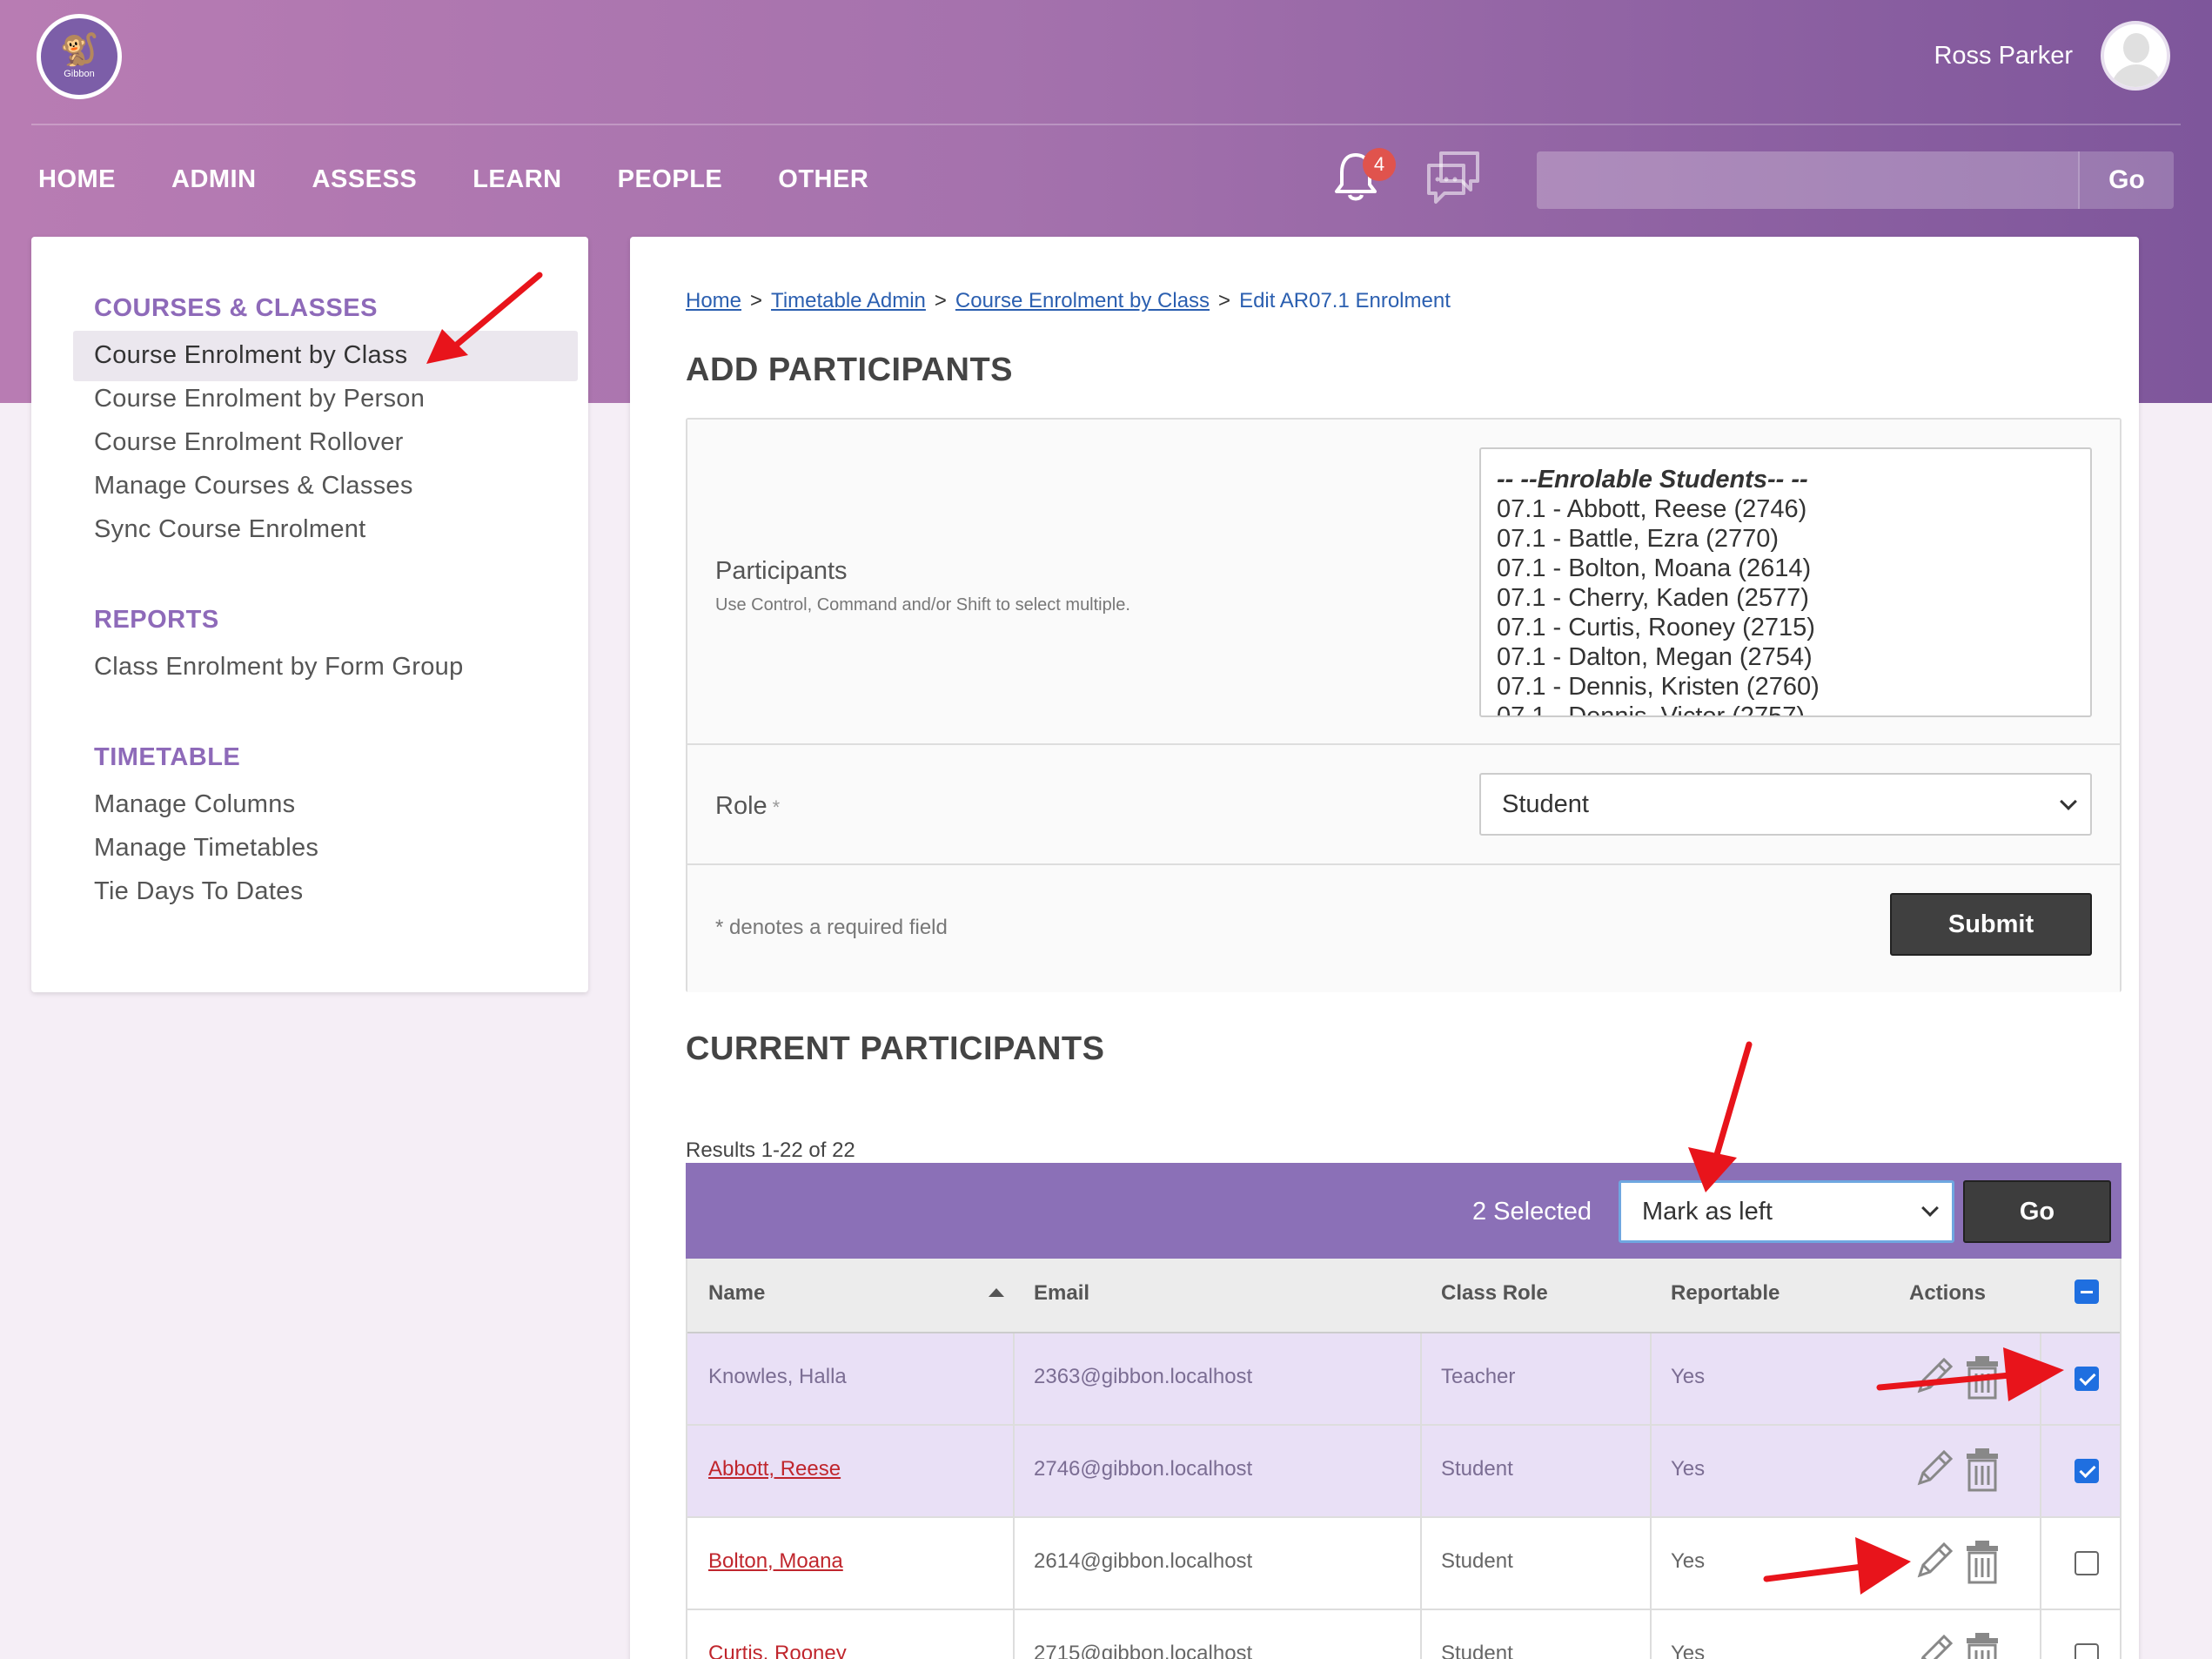 This screenshot has width=2212, height=1659. Describe the element at coordinates (1494, 1293) in the screenshot. I see `column-header-class-role: Class Role` at that location.